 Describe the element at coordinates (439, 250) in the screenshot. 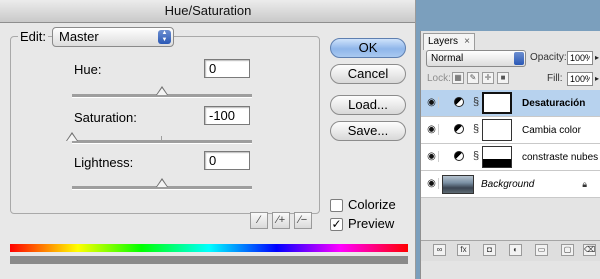

I see `link-layers-icon: ∞` at that location.